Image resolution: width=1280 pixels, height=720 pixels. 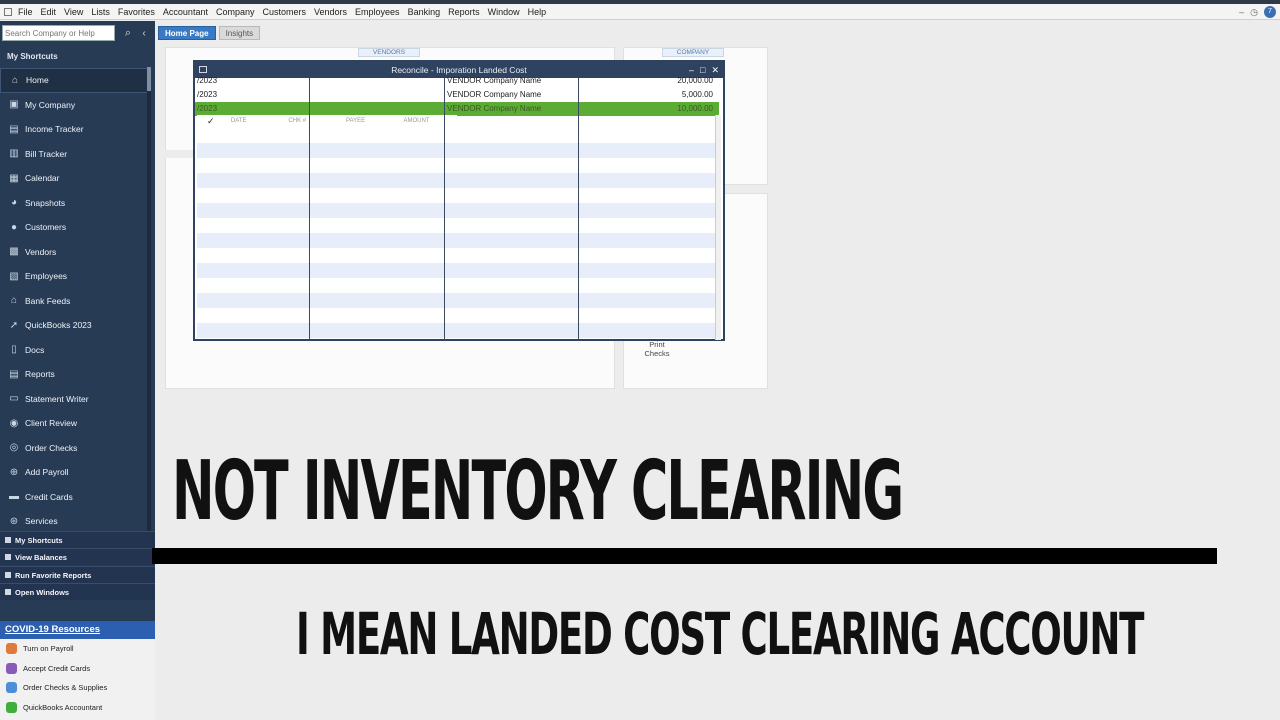 I want to click on section-open-windows: Open Windows, so click(x=77, y=591).